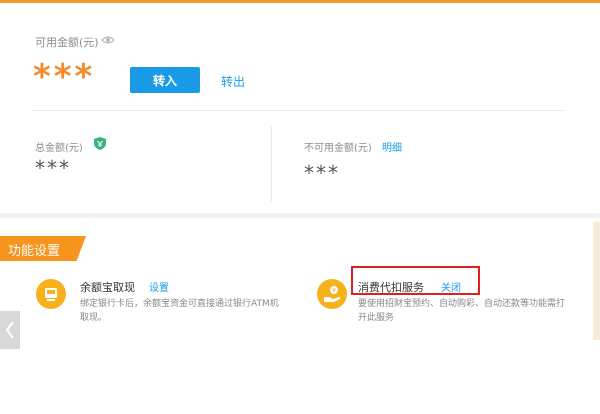 The width and height of the screenshot is (600, 414). Describe the element at coordinates (107, 287) in the screenshot. I see `feature-title-atm-withdraw: 余额宝取现` at that location.